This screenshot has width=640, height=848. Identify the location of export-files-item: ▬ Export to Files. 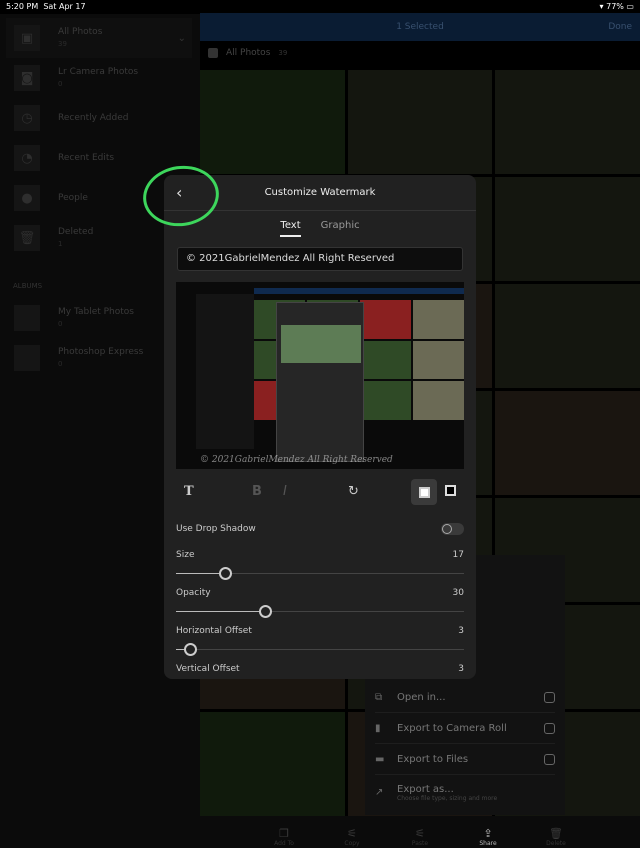
(465, 759).